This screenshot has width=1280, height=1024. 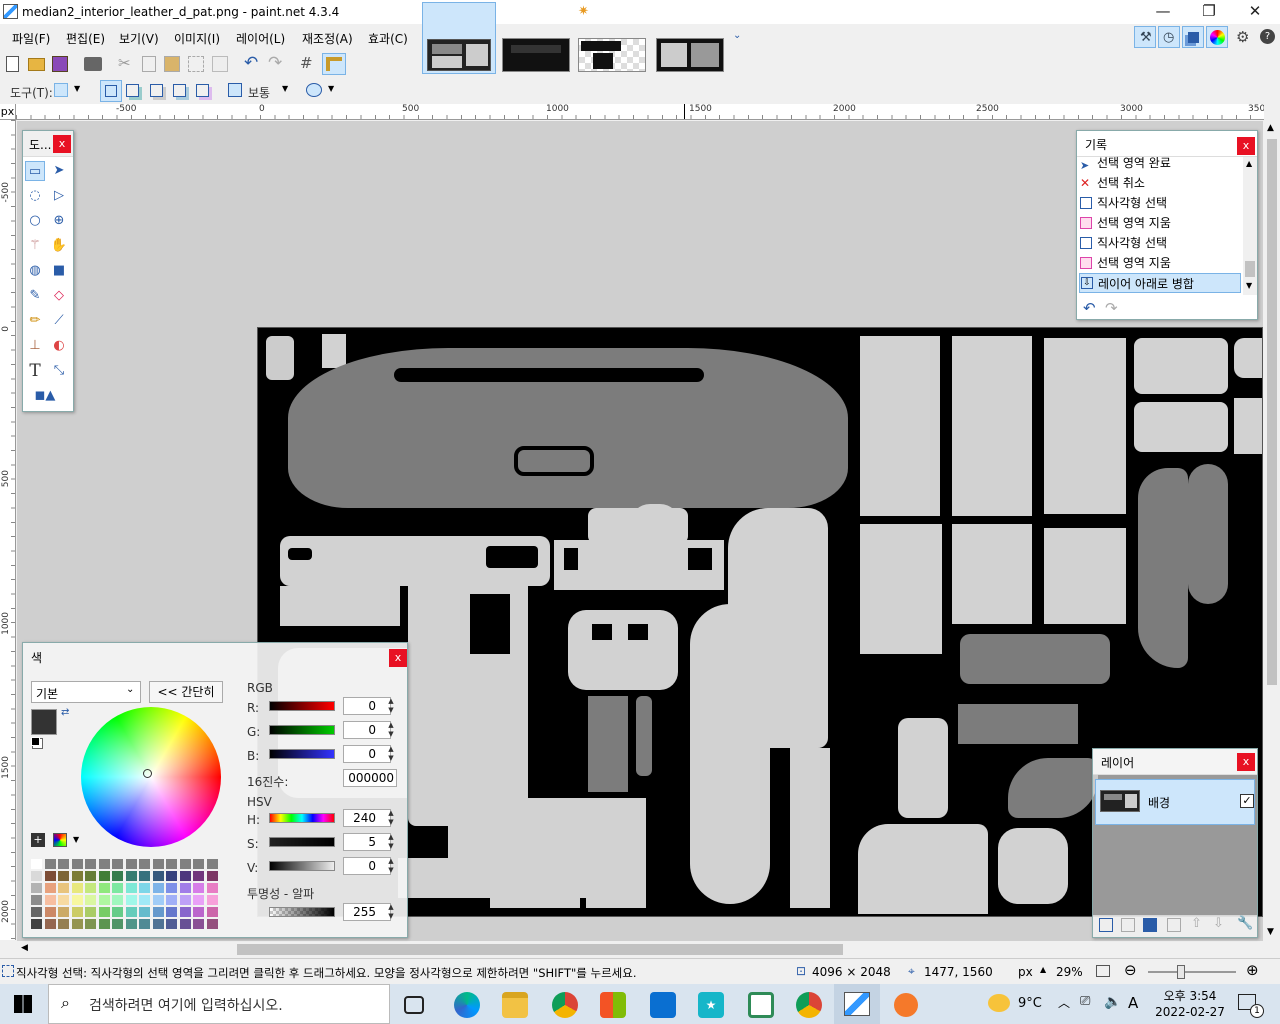 I want to click on history-item: ✕ 선택 취소, so click(x=1160, y=183).